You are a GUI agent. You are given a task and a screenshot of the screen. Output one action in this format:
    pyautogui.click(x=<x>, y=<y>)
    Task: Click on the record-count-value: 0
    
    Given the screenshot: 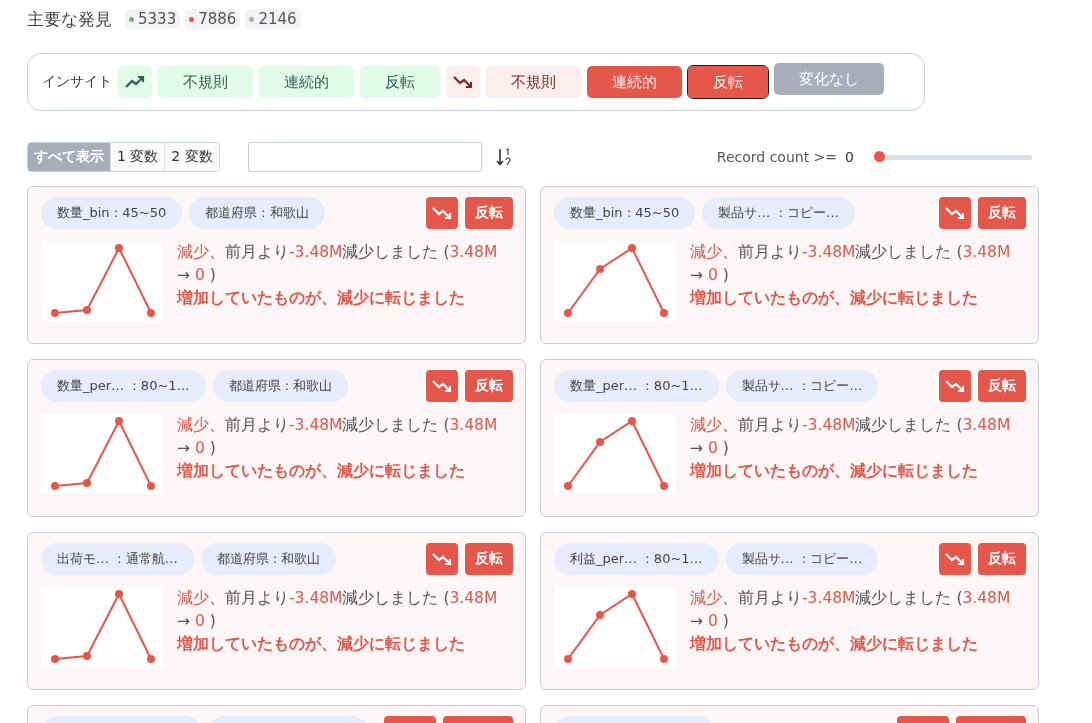 What is the action you would take?
    pyautogui.click(x=849, y=157)
    